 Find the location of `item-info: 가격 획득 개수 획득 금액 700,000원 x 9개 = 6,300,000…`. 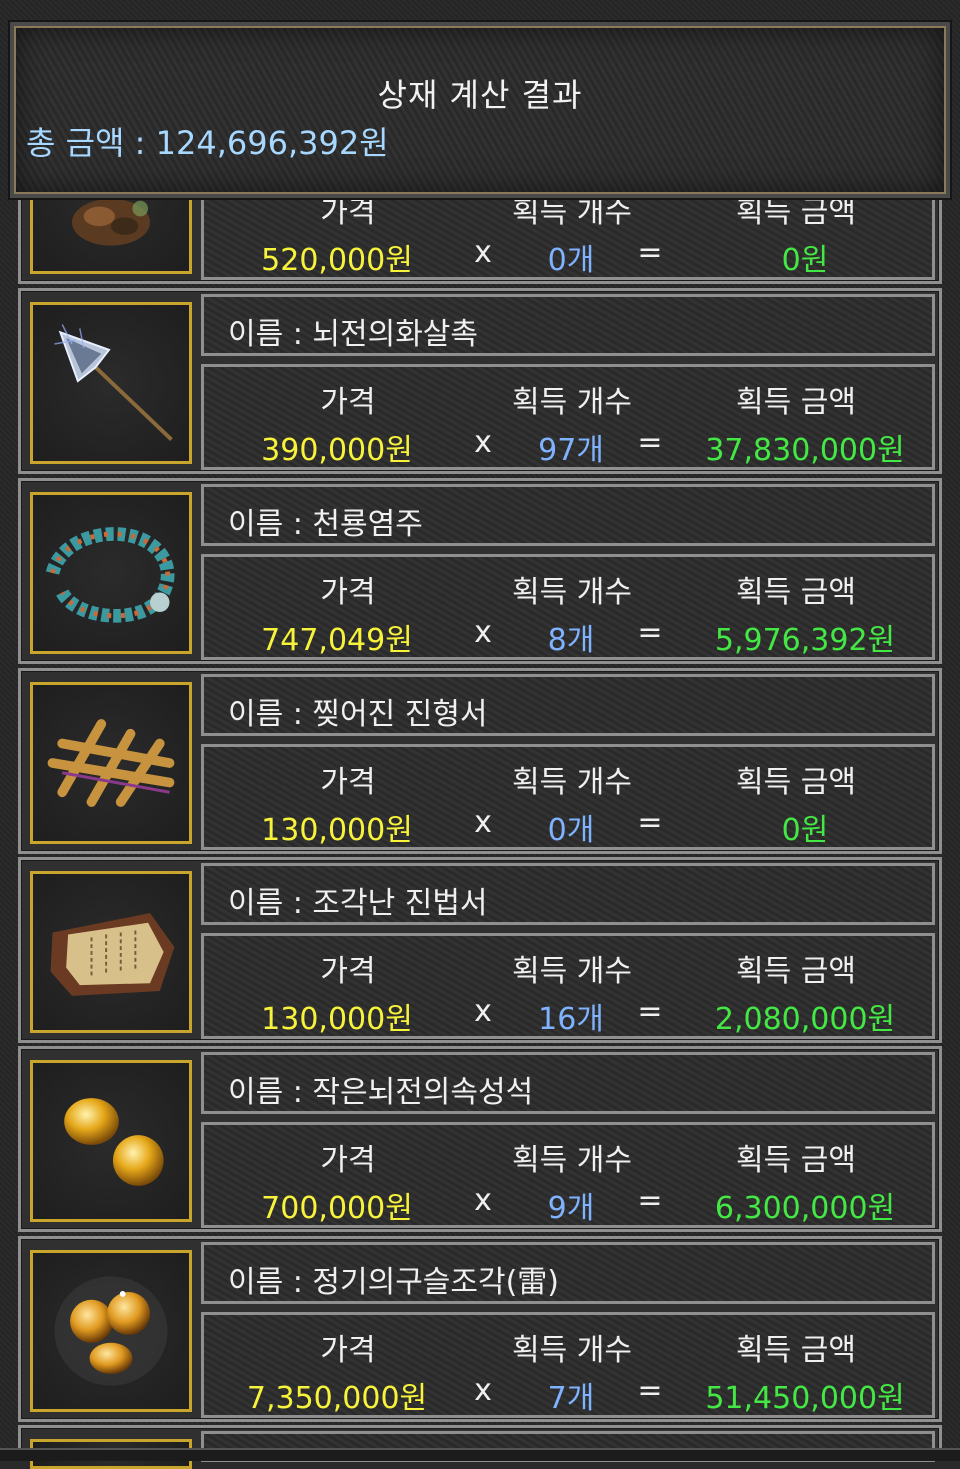

item-info: 가격 획득 개수 획득 금액 700,000원 x 9개 = 6,300,000… is located at coordinates (568, 1175).